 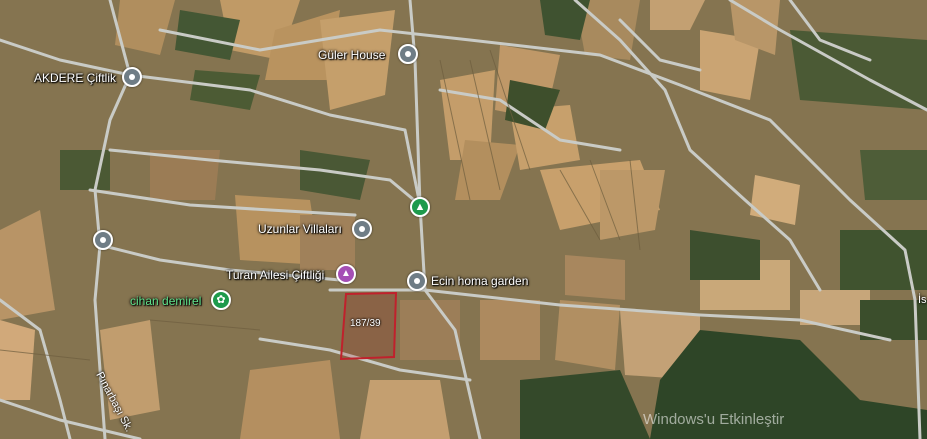 I want to click on place-label-uzunlar: Uzunlar Villaları, so click(x=300, y=229).